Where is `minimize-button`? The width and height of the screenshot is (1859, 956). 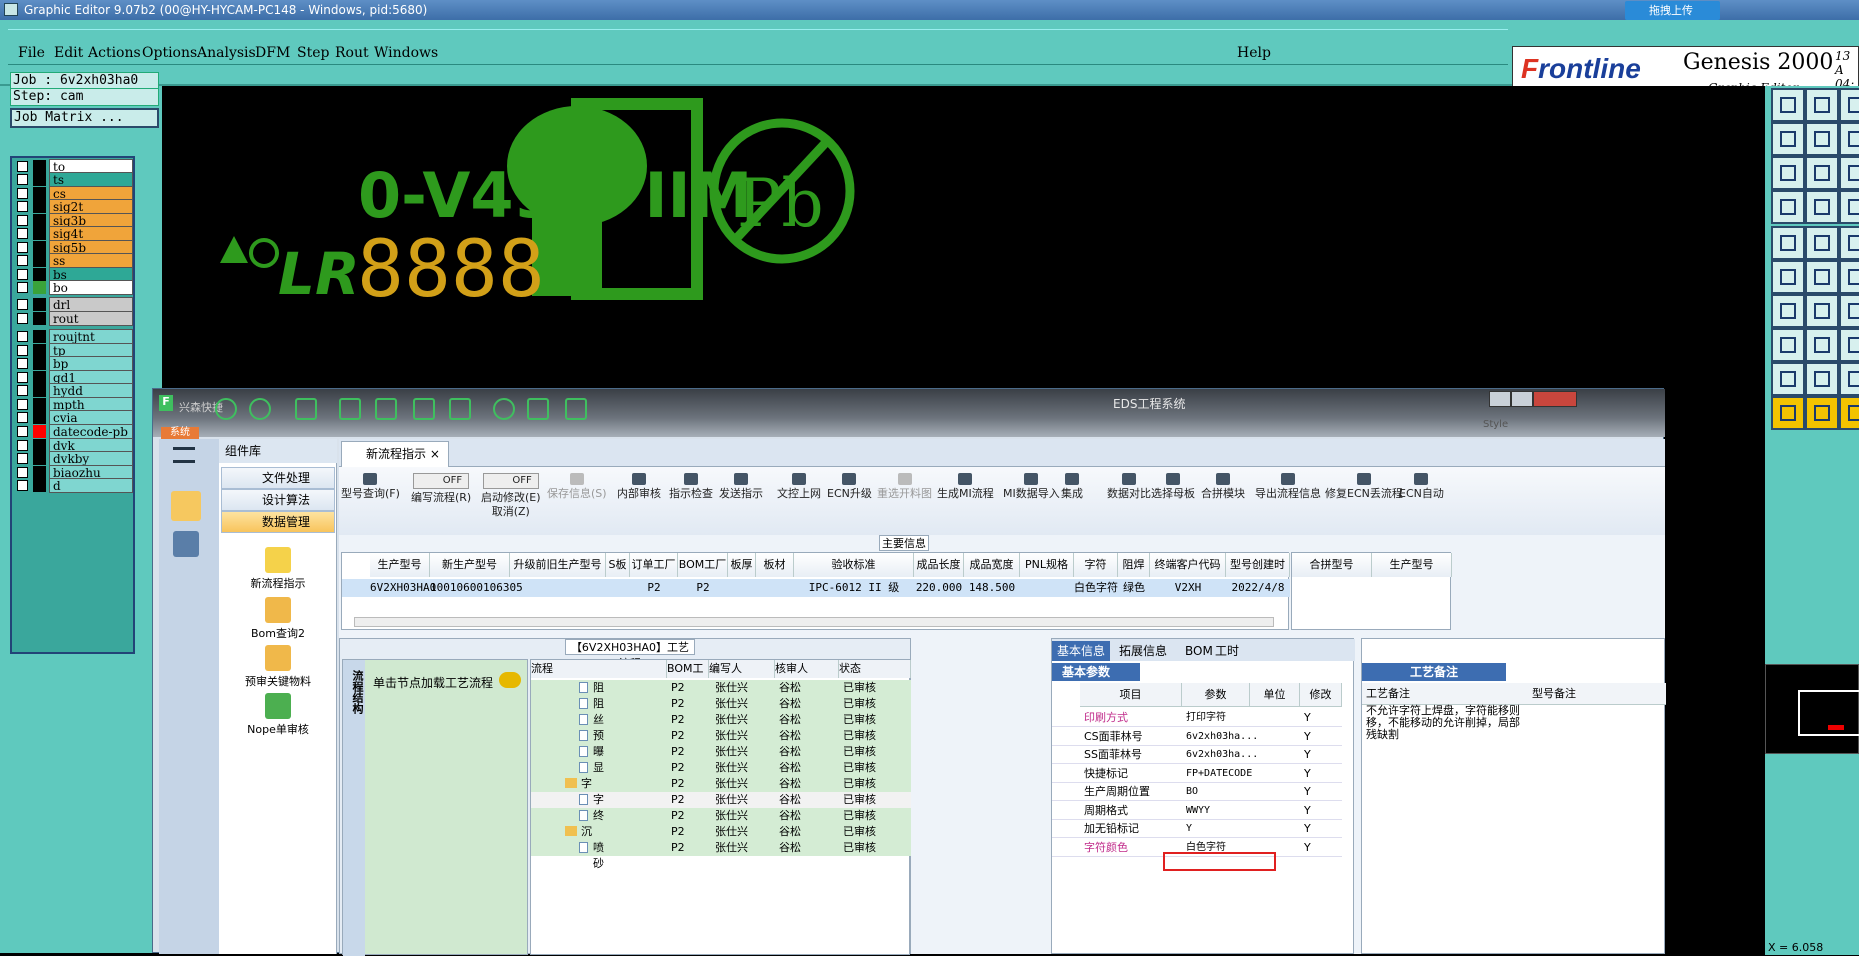
minimize-button is located at coordinates (1500, 399).